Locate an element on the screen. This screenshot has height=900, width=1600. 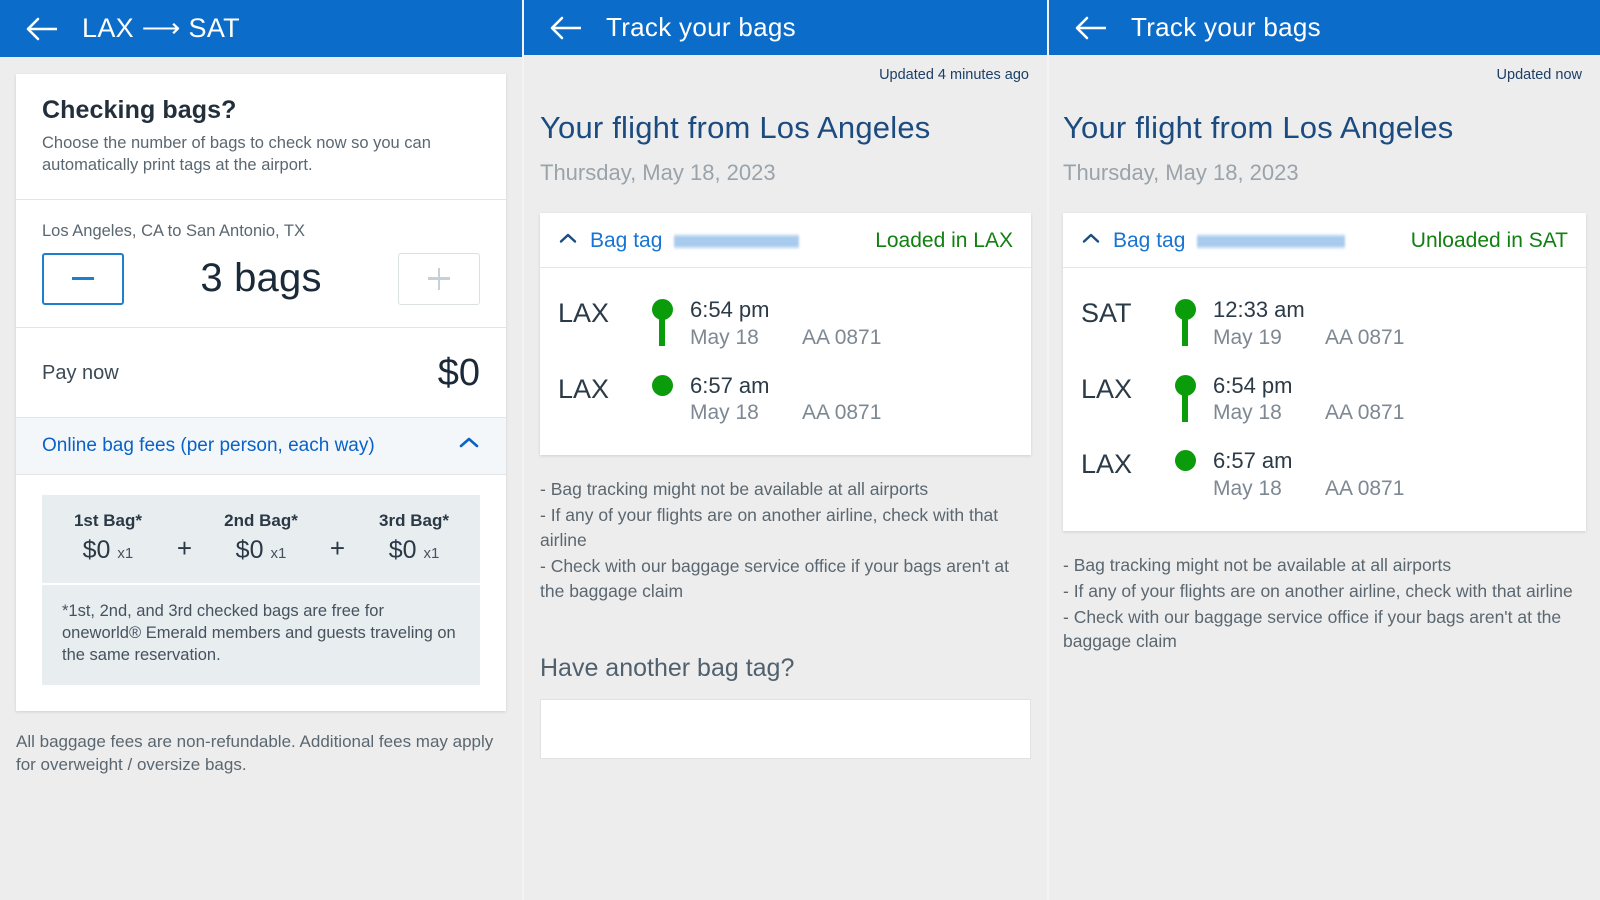
online-bag-fees-toggle: Online bag fees (per person, each way) is located at coordinates (261, 446).